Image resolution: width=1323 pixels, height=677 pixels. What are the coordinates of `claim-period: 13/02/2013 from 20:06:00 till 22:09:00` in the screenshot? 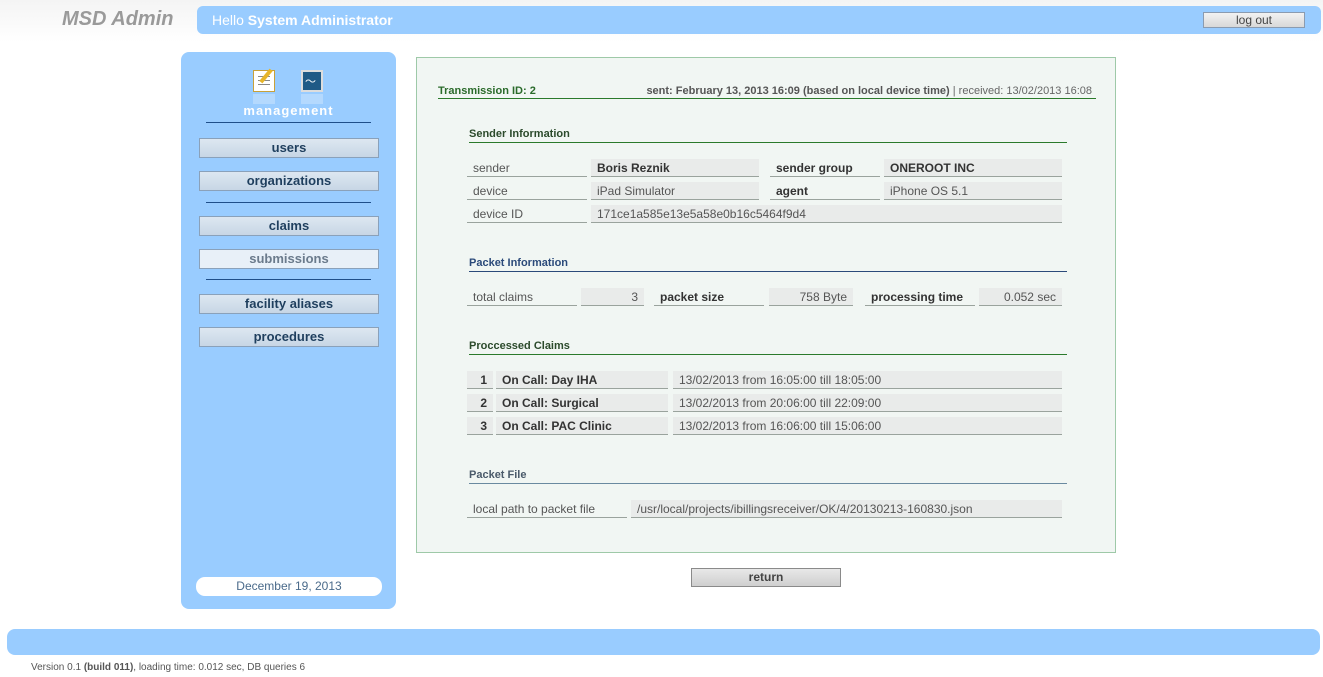 It's located at (867, 403).